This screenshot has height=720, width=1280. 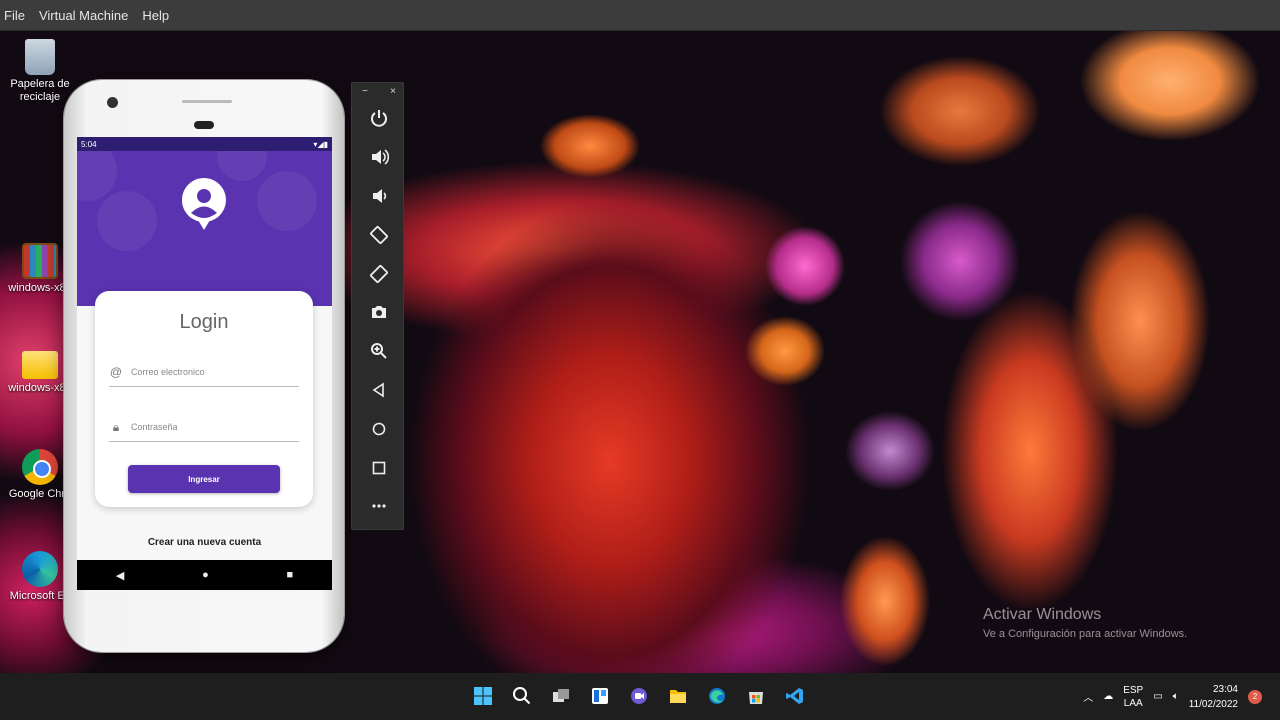 I want to click on desktop-icon-label: Google Chro, so click(x=40, y=494).